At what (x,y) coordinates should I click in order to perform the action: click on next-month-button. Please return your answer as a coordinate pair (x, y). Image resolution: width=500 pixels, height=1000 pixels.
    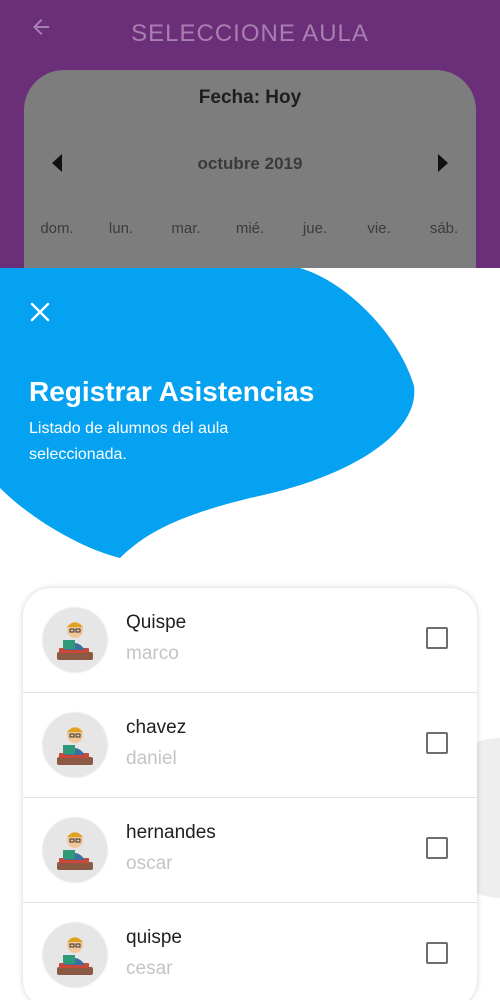
    Looking at the image, I should click on (443, 163).